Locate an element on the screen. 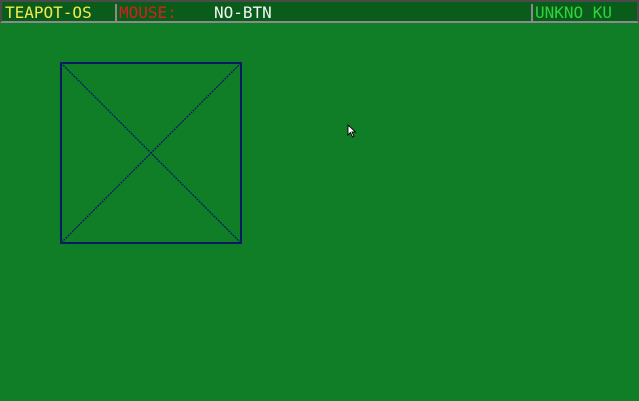 The image size is (639, 401). mouse-label: MOUSE: is located at coordinates (148, 12).